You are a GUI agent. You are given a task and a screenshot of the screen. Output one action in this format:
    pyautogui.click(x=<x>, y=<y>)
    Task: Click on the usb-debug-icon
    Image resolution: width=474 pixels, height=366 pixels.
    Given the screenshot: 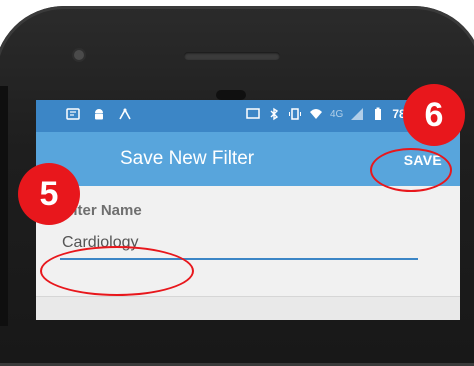 What is the action you would take?
    pyautogui.click(x=125, y=114)
    